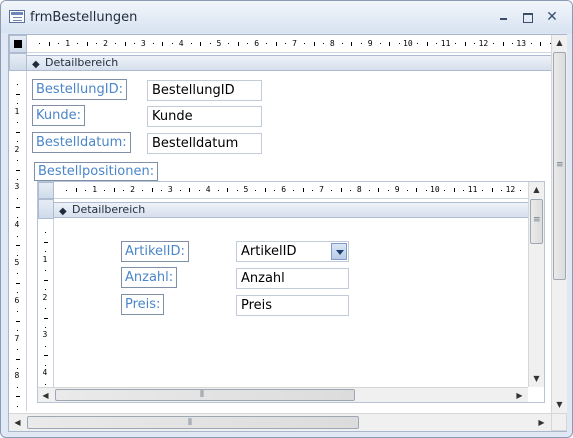 This screenshot has width=573, height=438. Describe the element at coordinates (143, 304) in the screenshot. I see `preis-label: Preis:` at that location.